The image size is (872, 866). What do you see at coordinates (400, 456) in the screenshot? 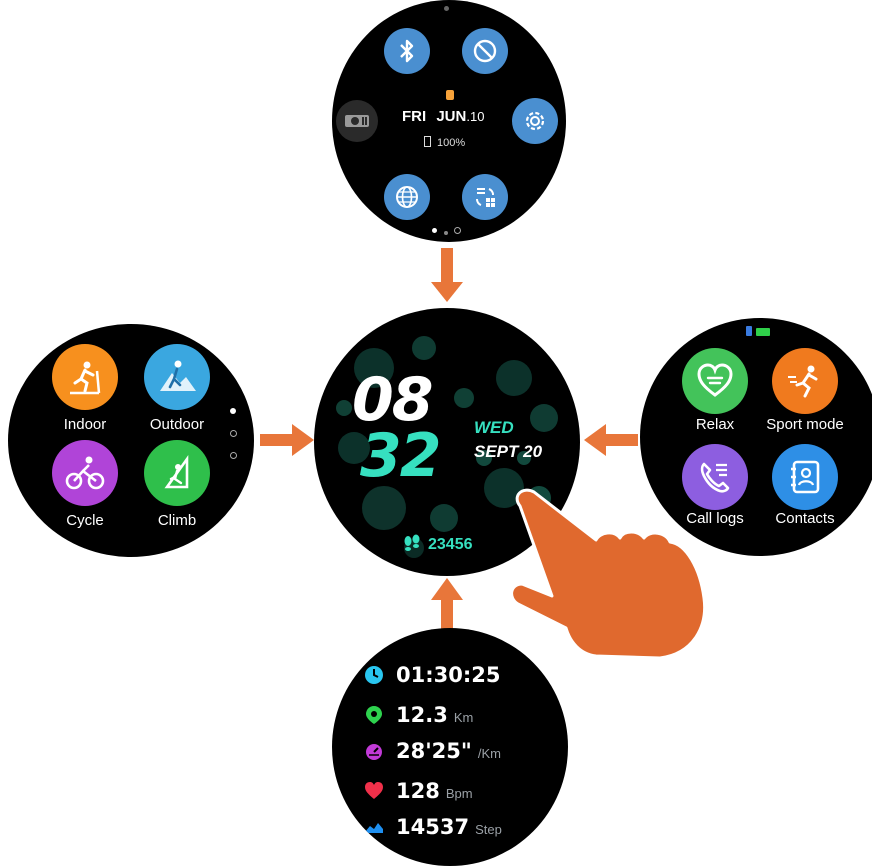
I see `minute-text: 32` at bounding box center [400, 456].